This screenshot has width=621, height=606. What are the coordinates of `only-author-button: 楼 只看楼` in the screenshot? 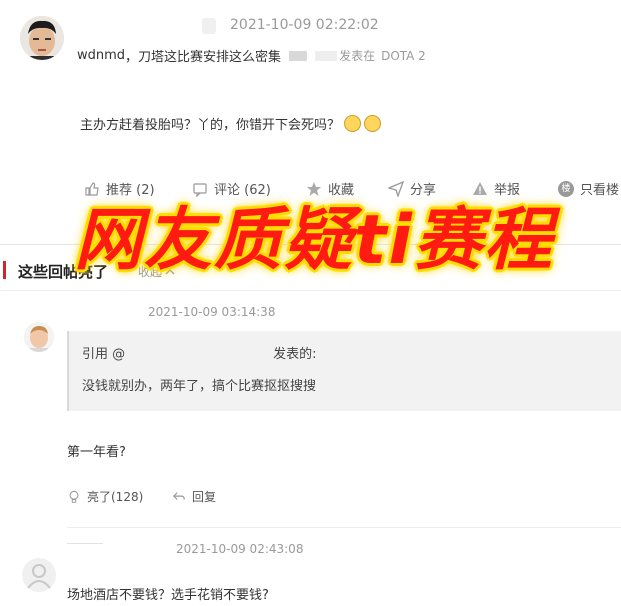 It's located at (588, 188).